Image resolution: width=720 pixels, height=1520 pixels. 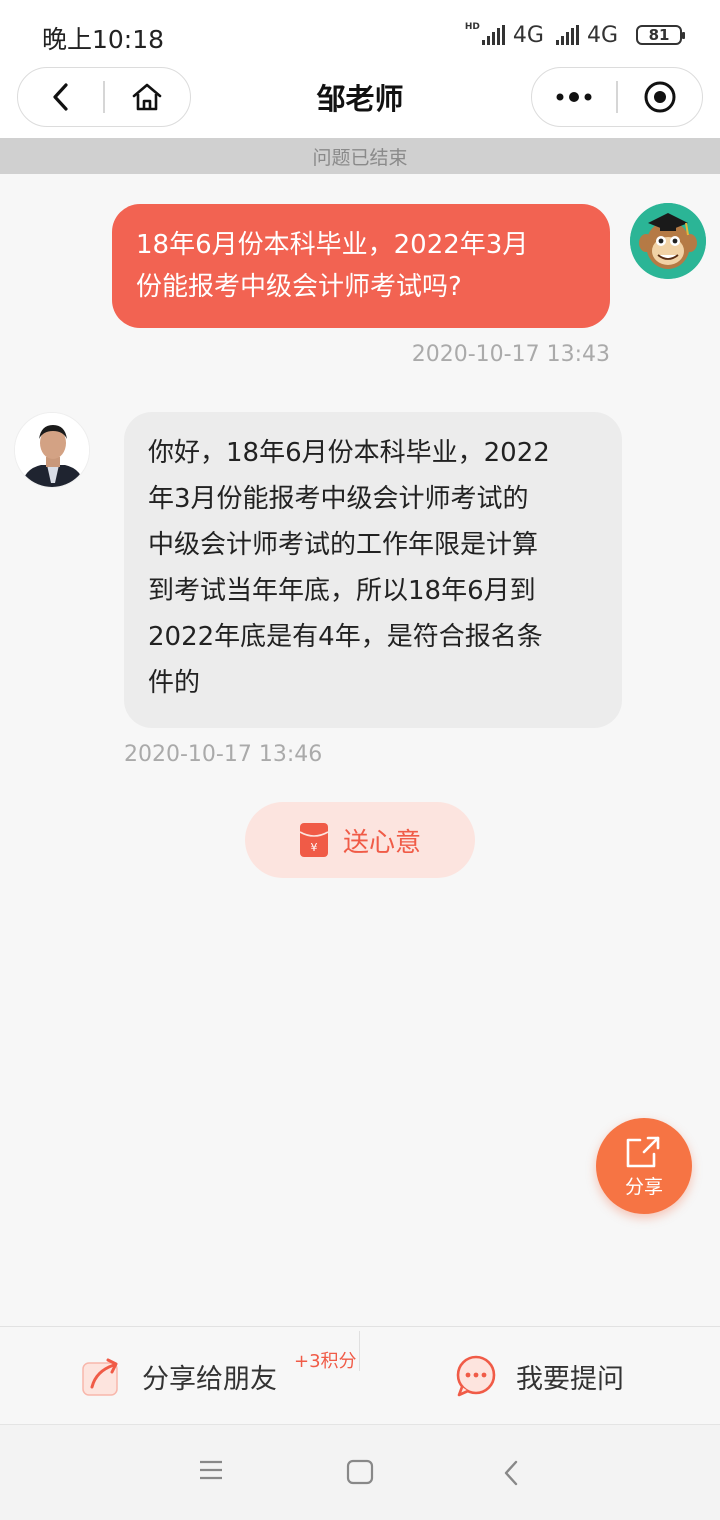 I want to click on share-to-friends-button: 分享给朋友, so click(x=178, y=1376).